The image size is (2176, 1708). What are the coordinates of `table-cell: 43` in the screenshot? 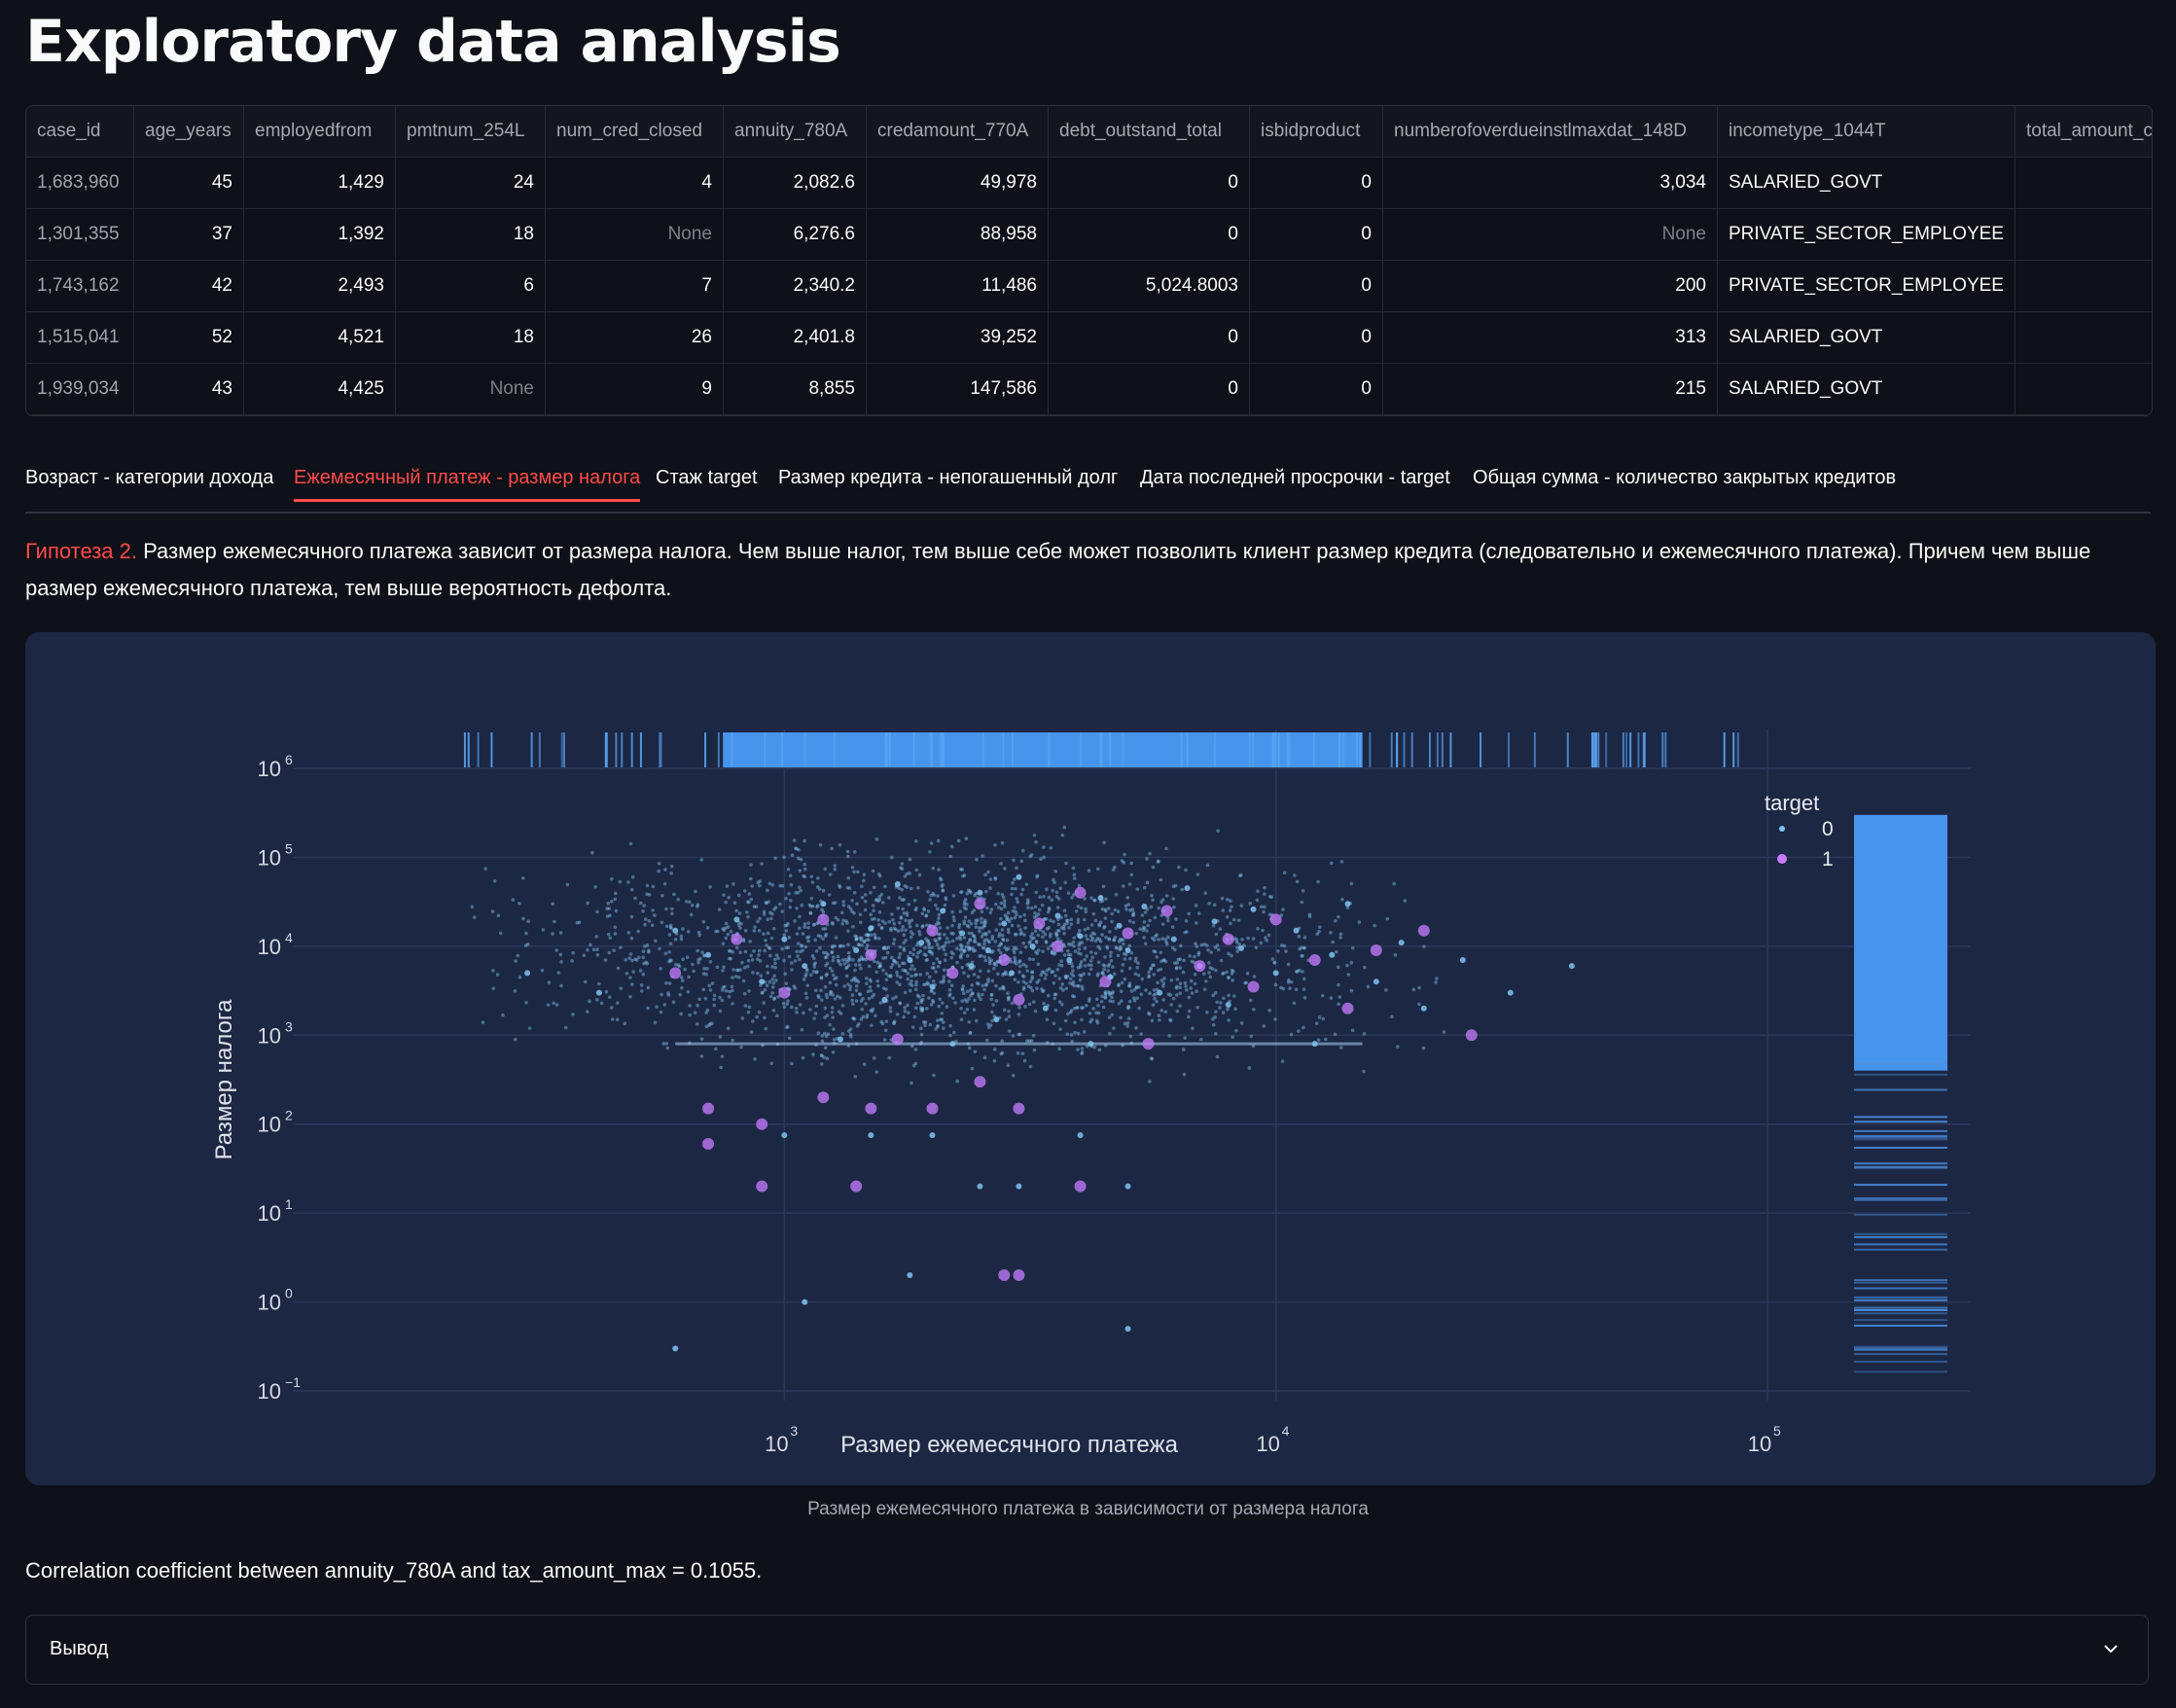 It's located at (189, 389).